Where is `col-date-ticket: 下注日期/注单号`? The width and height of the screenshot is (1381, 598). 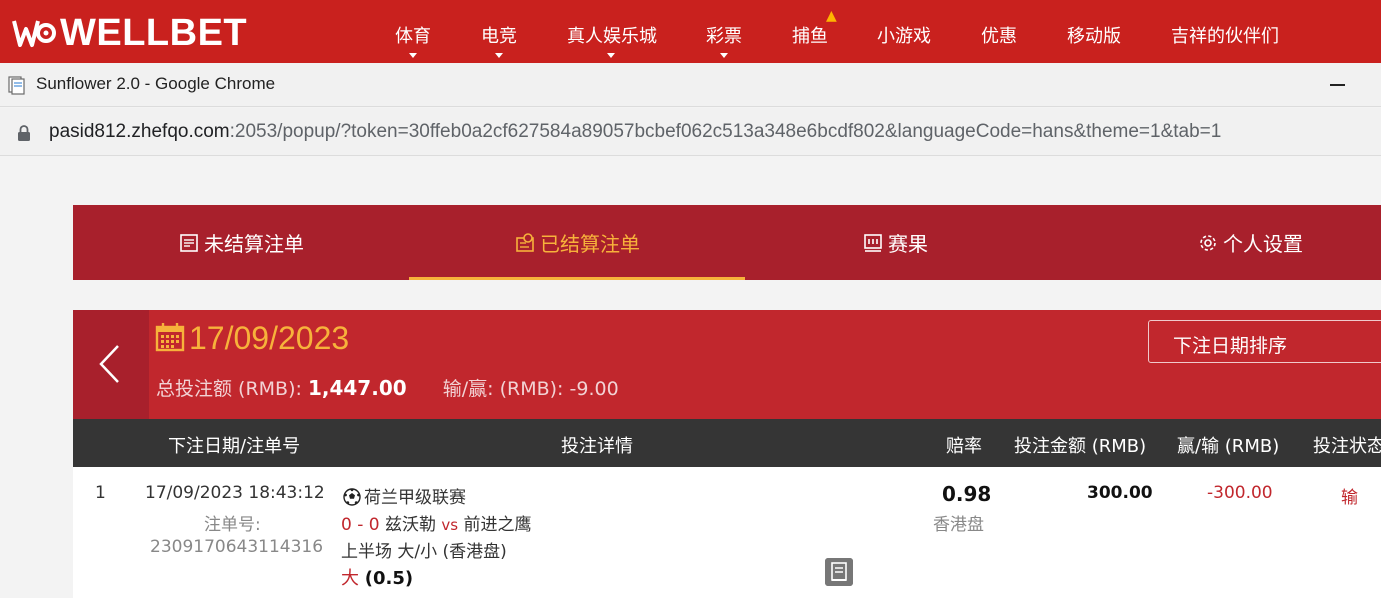
col-date-ticket: 下注日期/注单号 is located at coordinates (234, 446).